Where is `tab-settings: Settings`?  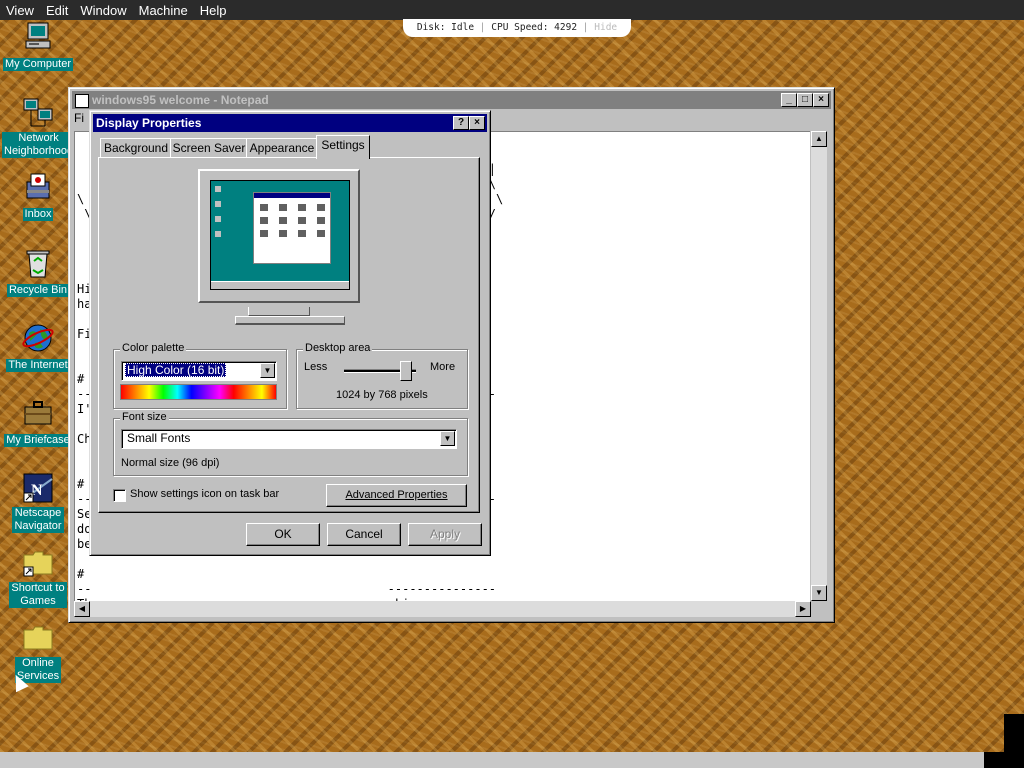 tab-settings: Settings is located at coordinates (343, 147).